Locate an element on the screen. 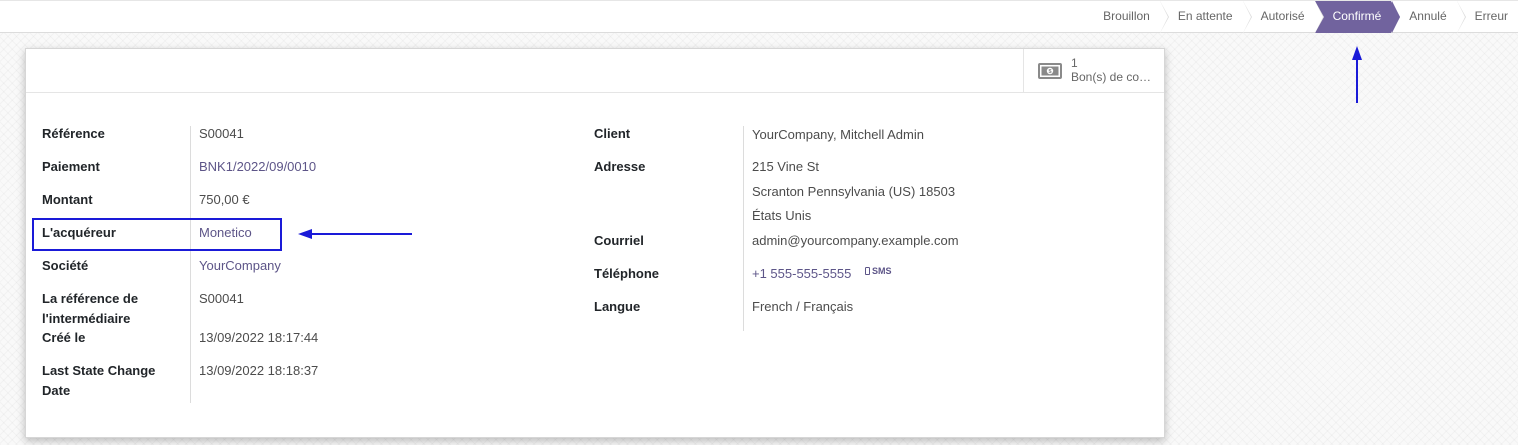 The height and width of the screenshot is (445, 1518). label-cree-le: Créé le is located at coordinates (64, 337).